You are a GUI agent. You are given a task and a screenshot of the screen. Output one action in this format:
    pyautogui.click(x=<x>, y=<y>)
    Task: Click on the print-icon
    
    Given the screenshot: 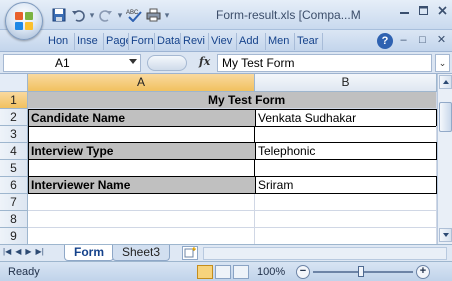 What is the action you would take?
    pyautogui.click(x=153, y=15)
    